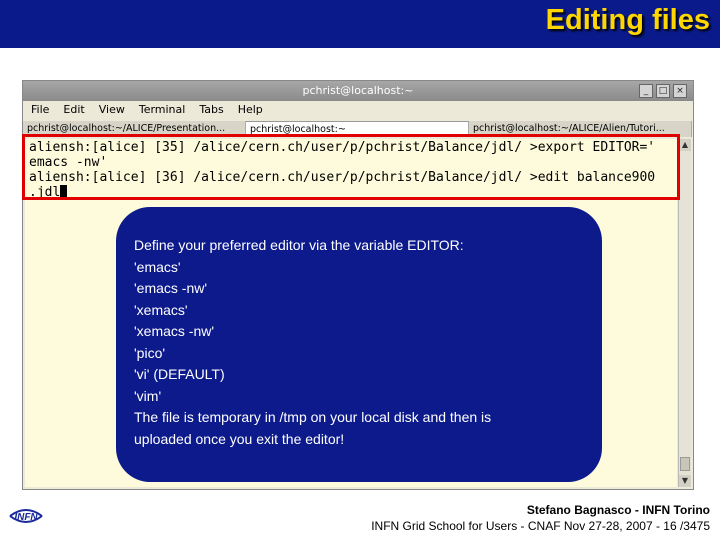 This screenshot has height=540, width=720. What do you see at coordinates (685, 481) in the screenshot?
I see `scroll-down-icon: ▼` at bounding box center [685, 481].